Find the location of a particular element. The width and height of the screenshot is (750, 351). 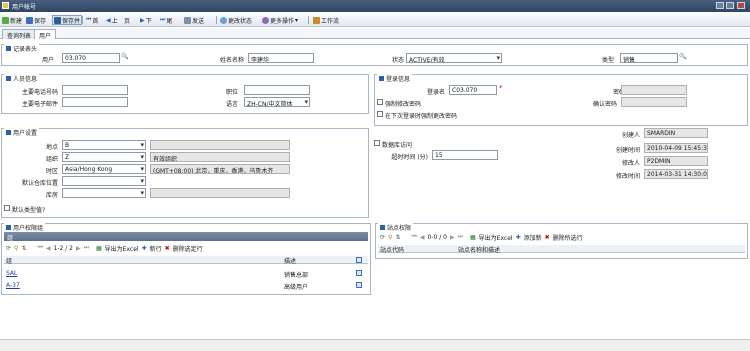

page-button: 页 is located at coordinates (127, 20).